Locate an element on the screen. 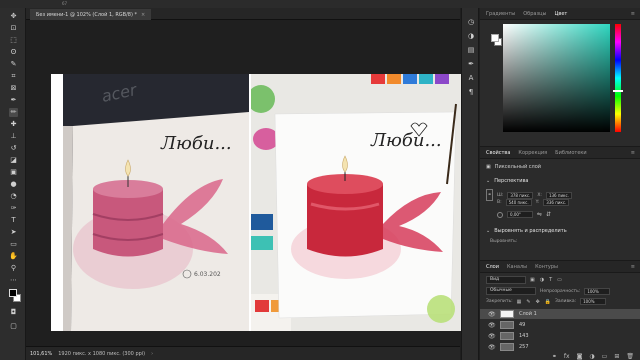 The image size is (640, 360). link-dimensions-icon: ⚭ is located at coordinates (489, 195).